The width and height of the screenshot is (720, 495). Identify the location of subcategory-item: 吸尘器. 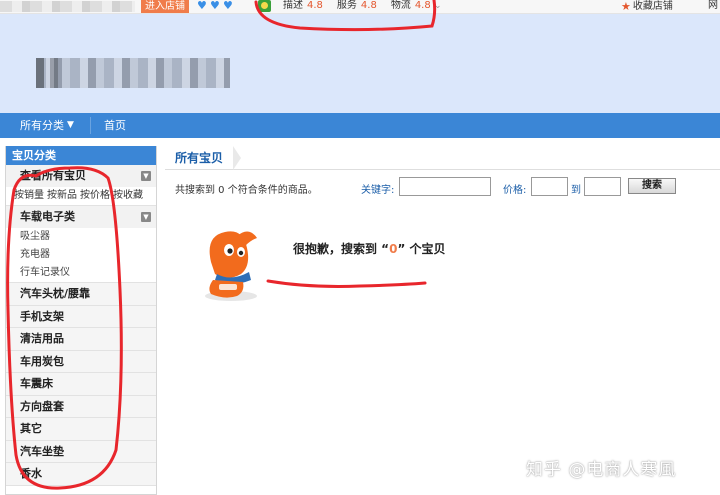
(81, 237).